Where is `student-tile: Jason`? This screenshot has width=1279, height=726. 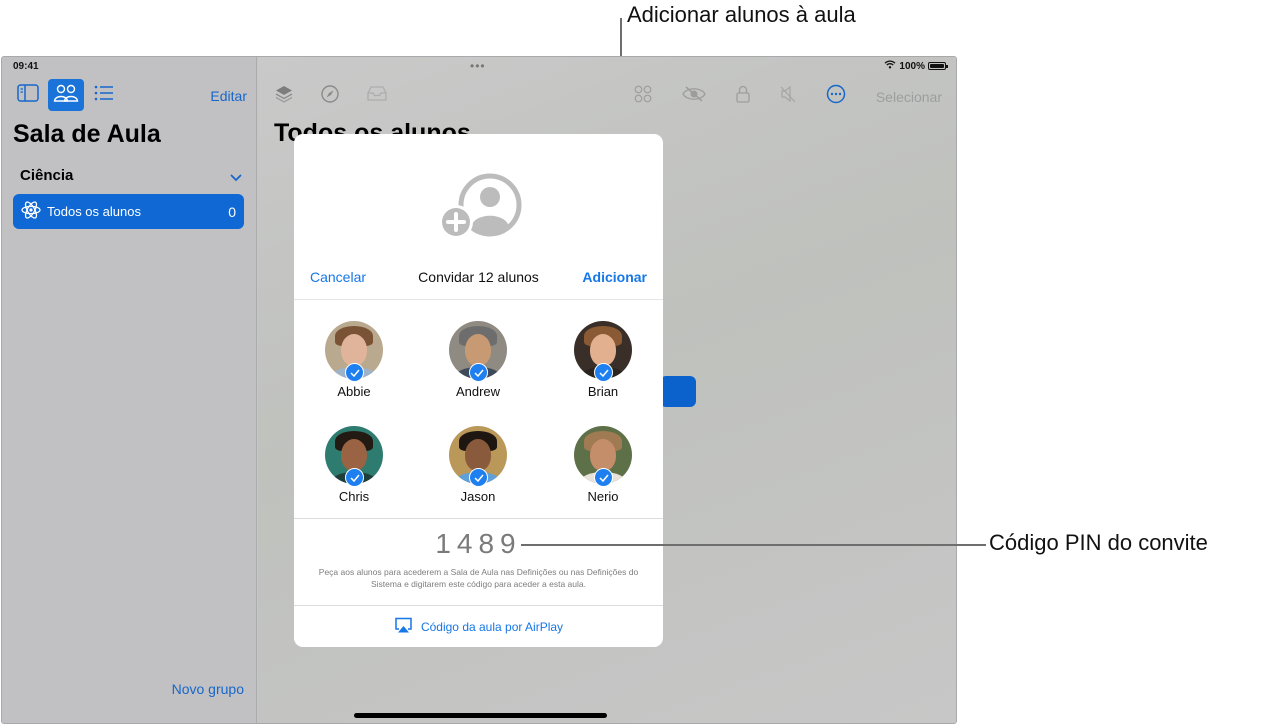 student-tile: Jason is located at coordinates (478, 465).